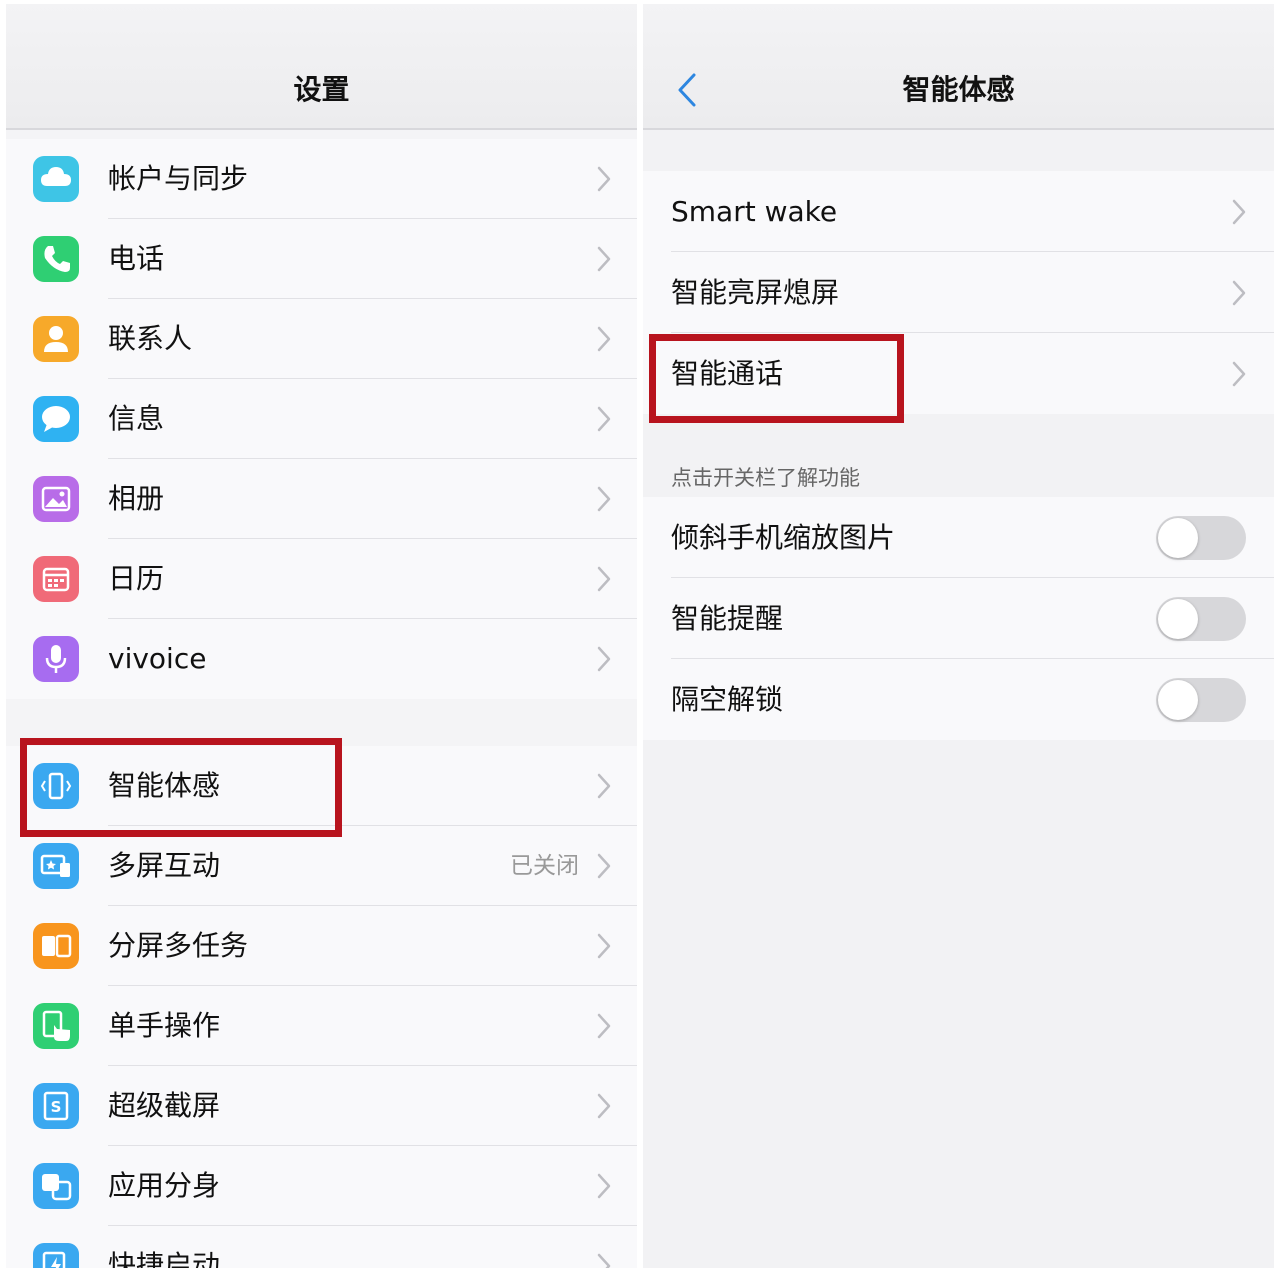 The width and height of the screenshot is (1280, 1274). Describe the element at coordinates (157, 658) in the screenshot. I see `settings-item-label: vivoice` at that location.